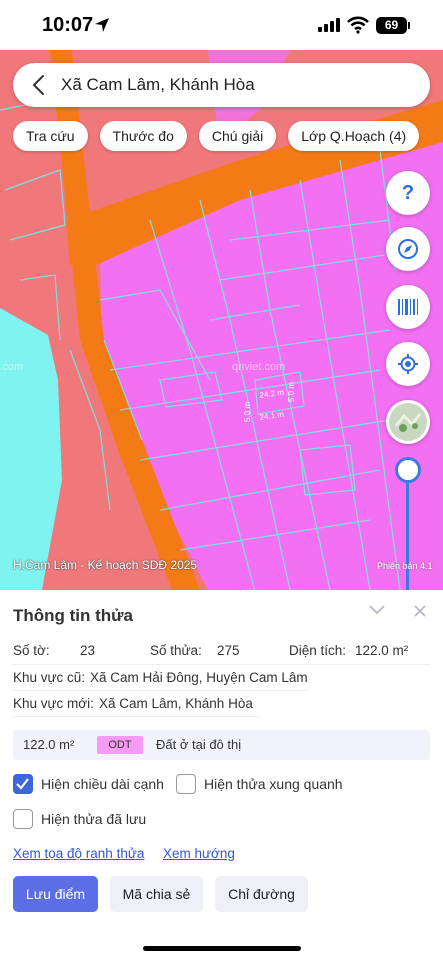 The width and height of the screenshot is (443, 959). I want to click on sheet-number-label: Số tờ:, so click(31, 650).